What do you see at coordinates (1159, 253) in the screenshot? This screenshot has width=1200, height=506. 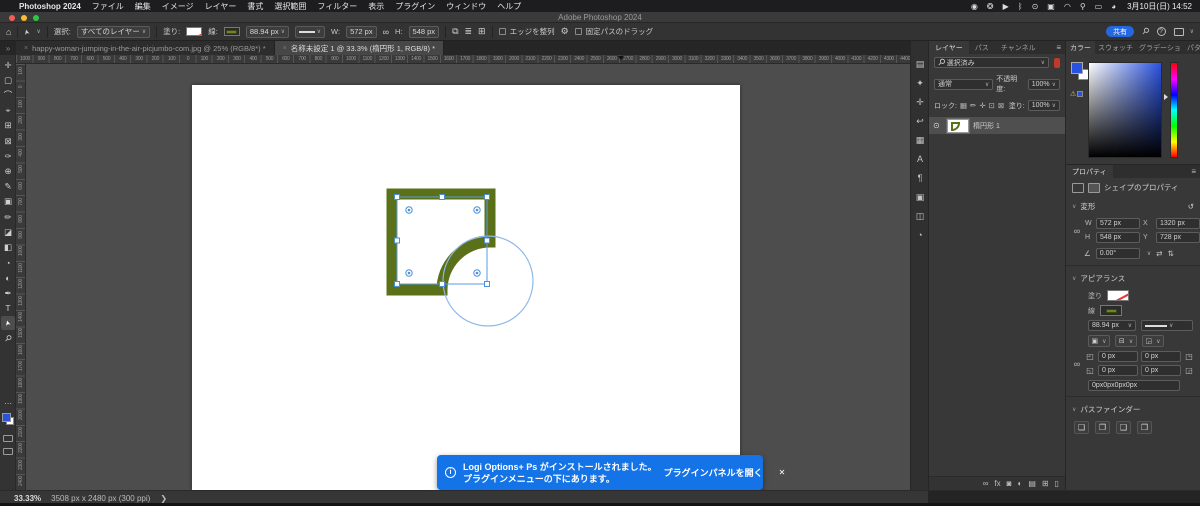 I see `flip-horizontal-icon: ⇄` at bounding box center [1159, 253].